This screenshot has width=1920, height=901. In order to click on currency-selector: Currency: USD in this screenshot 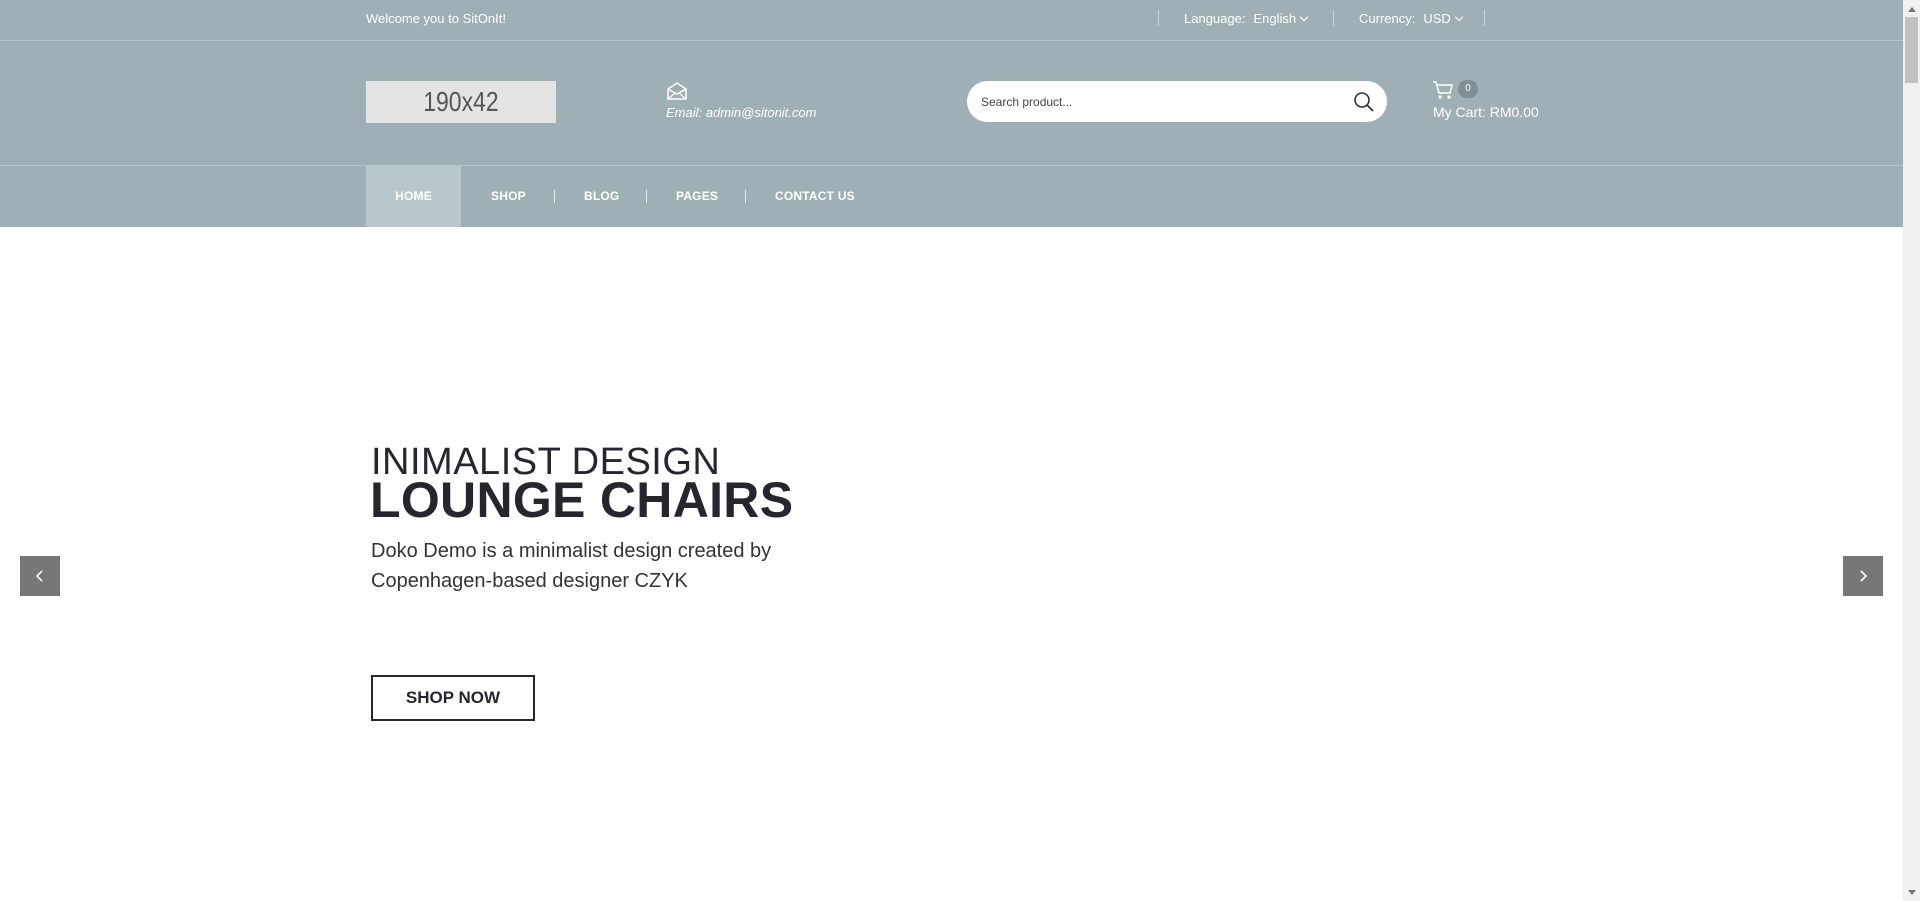, I will do `click(1411, 18)`.